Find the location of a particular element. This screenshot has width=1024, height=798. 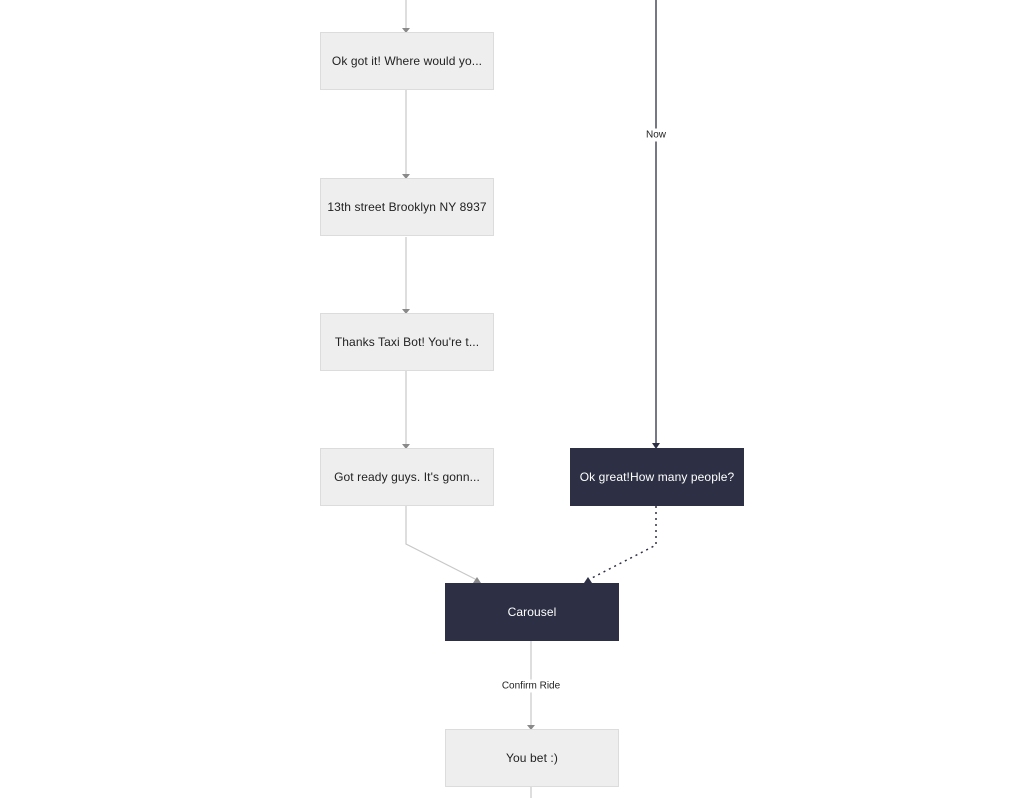

edge-label-now: Now is located at coordinates (656, 135).